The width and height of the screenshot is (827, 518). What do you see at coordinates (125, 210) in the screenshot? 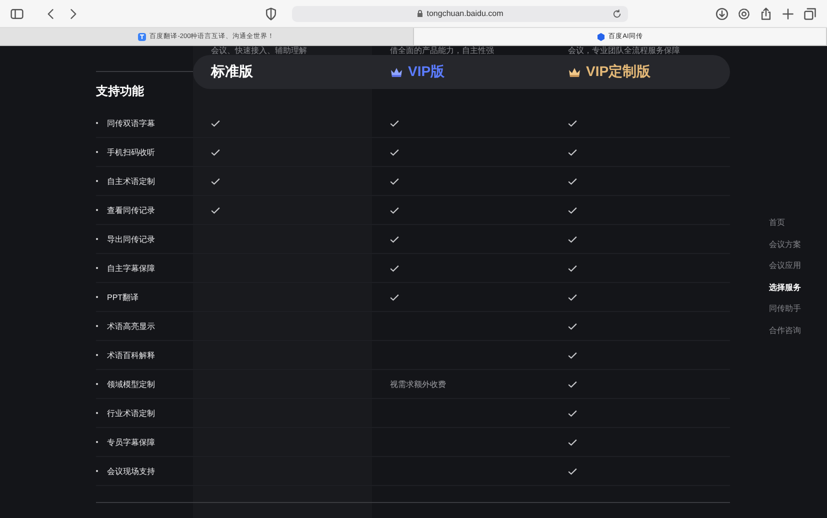
I see `feature-label: 查看同传记录` at bounding box center [125, 210].